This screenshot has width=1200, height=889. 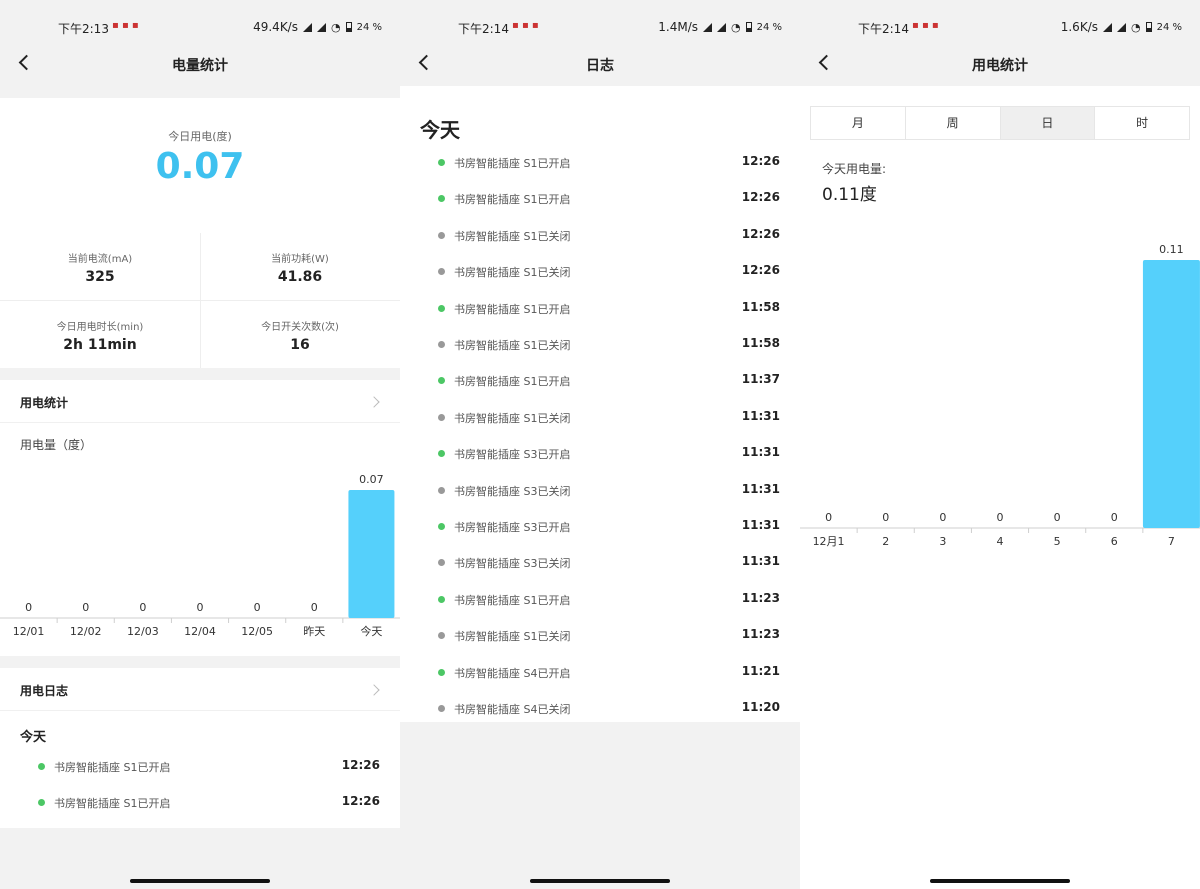 I want to click on stat-label: 今日用电时长(min), so click(x=100, y=327).